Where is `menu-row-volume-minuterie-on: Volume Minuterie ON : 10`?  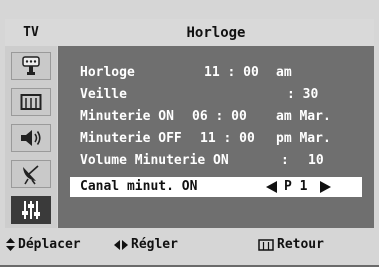 menu-row-volume-minuterie-on: Volume Minuterie ON : 10 is located at coordinates (216, 161).